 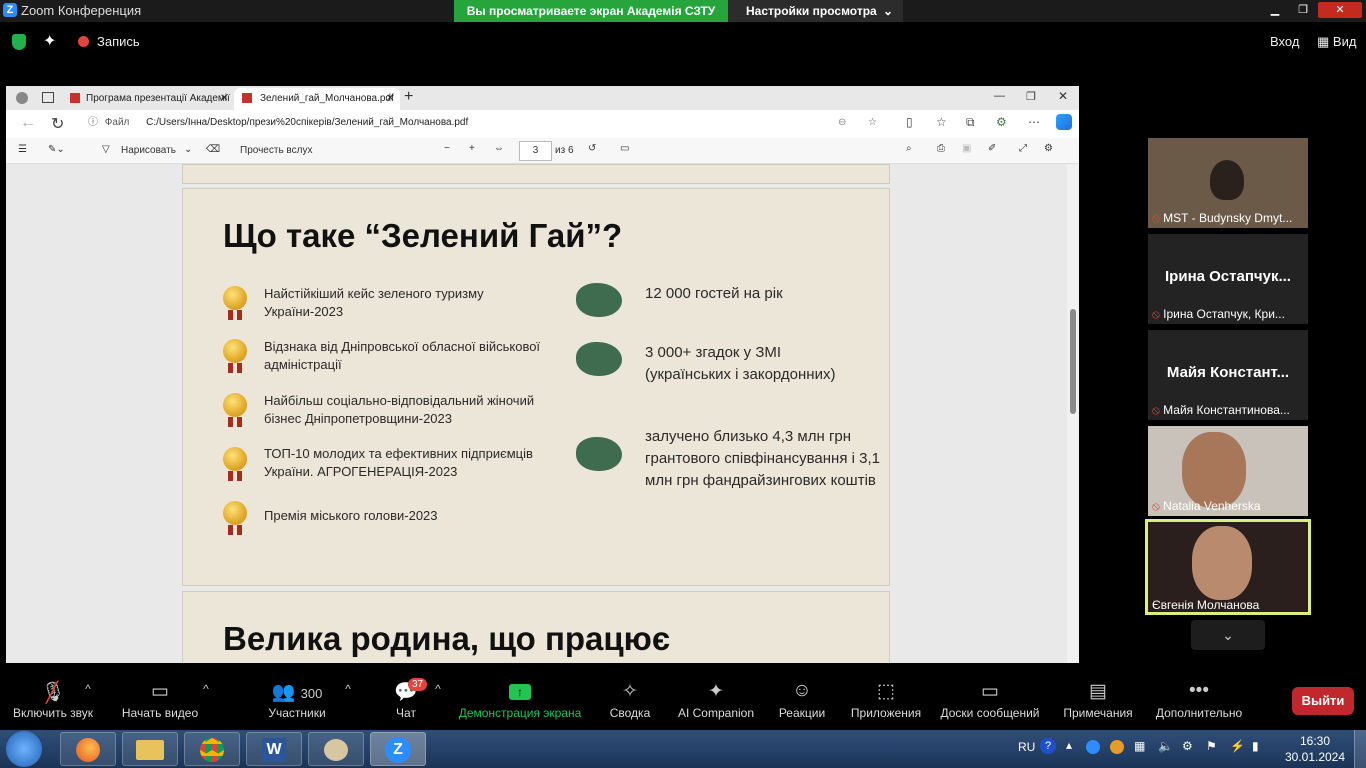 I want to click on help-icon: ?, so click(x=1048, y=746).